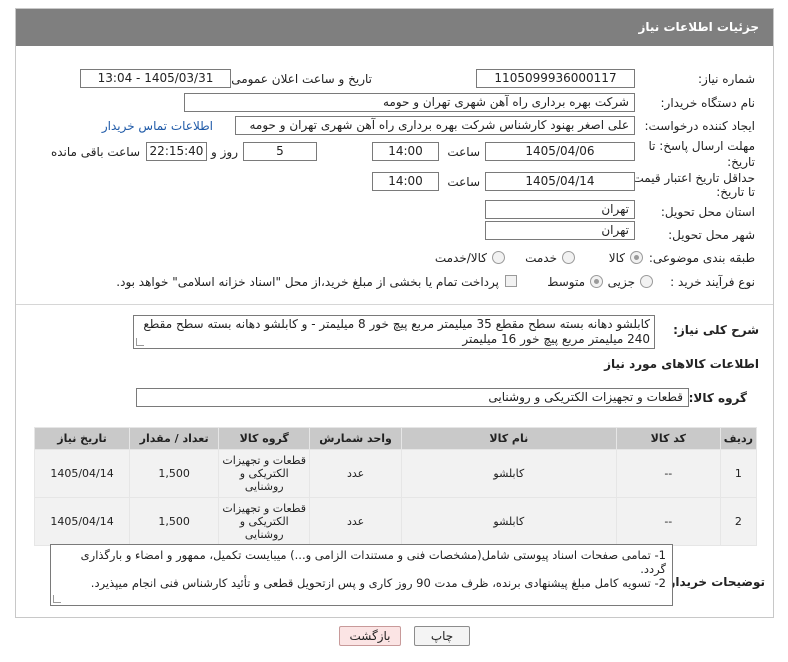 This screenshot has width=788, height=662. I want to click on deadline-label-2: تاریخ:, so click(741, 162).